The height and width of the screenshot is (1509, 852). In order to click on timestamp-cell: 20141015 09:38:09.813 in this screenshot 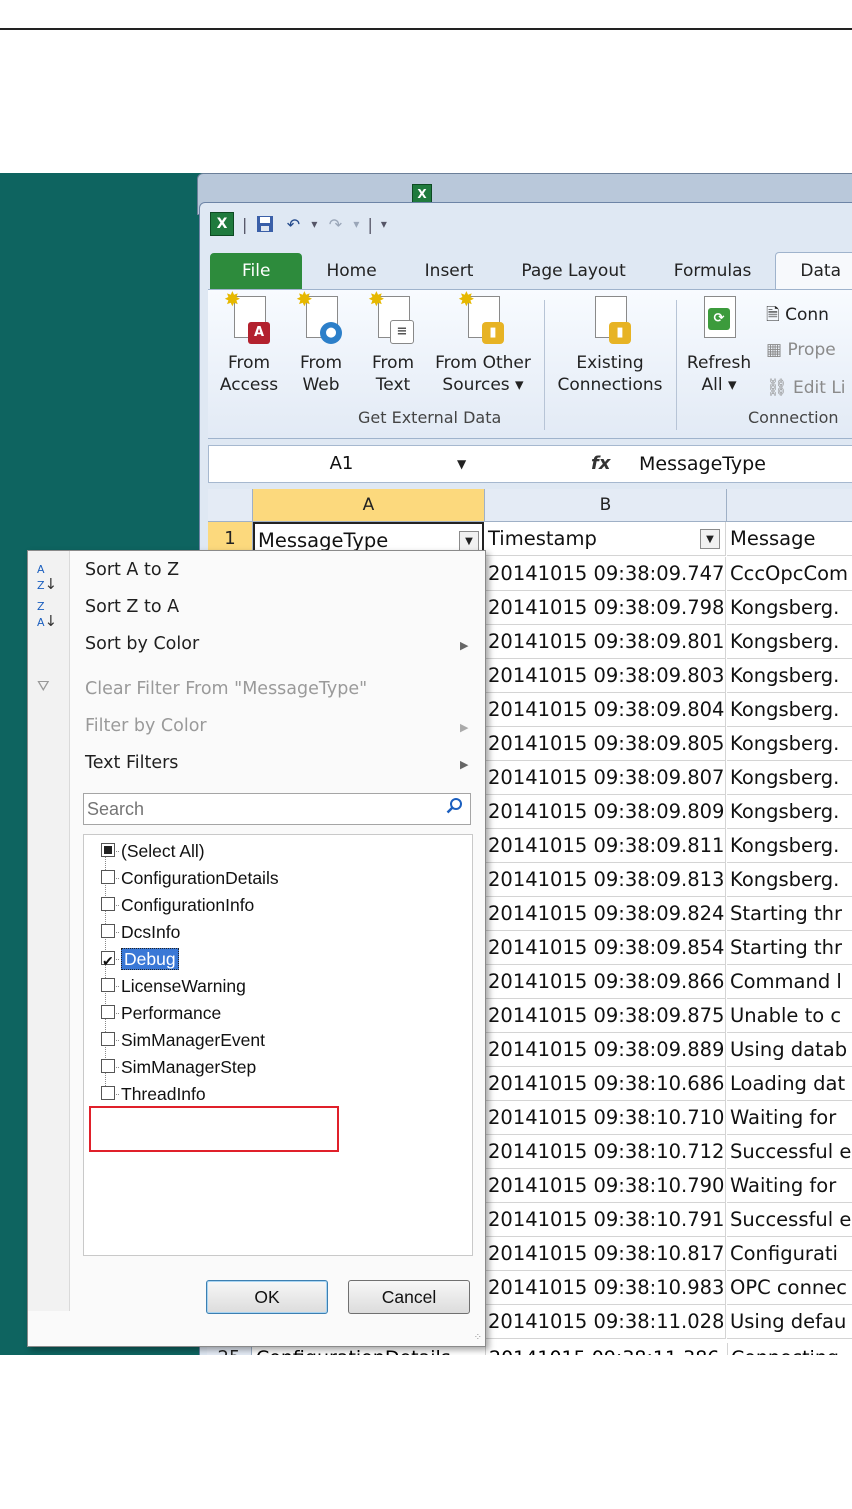, I will do `click(605, 880)`.